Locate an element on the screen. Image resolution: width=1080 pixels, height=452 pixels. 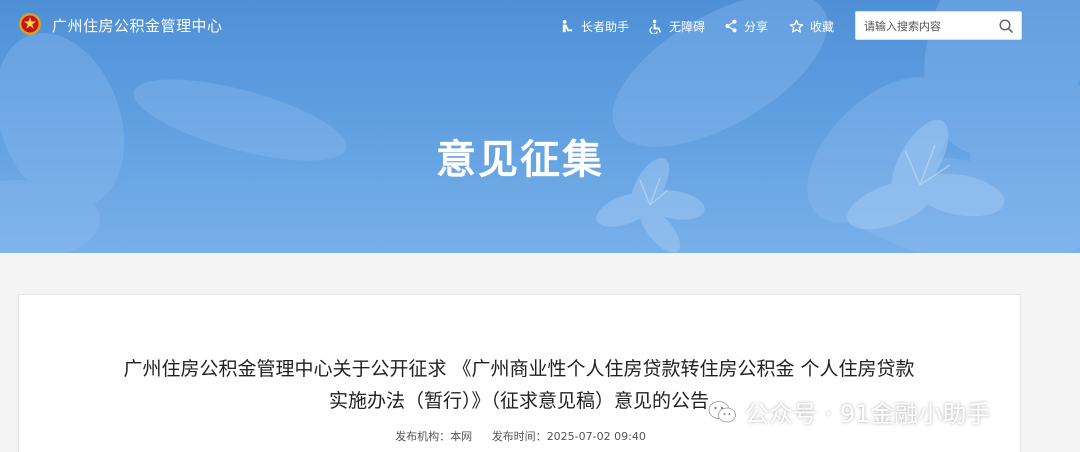
article-meta: 发布机构：本网 发布时间：2025-07-02 09:40 is located at coordinates (520, 436).